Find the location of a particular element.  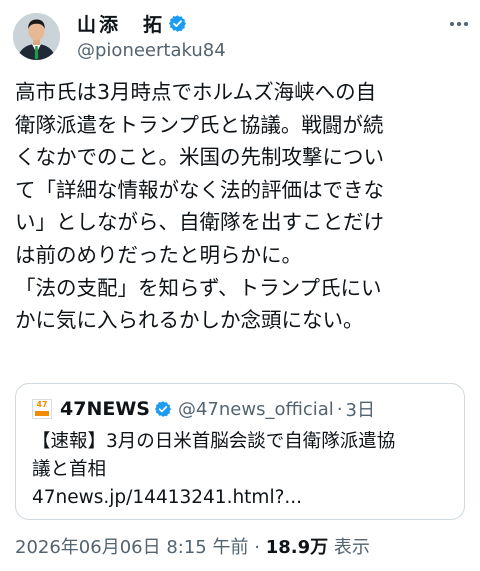

author-display-name: 山添 拓 is located at coordinates (121, 23).